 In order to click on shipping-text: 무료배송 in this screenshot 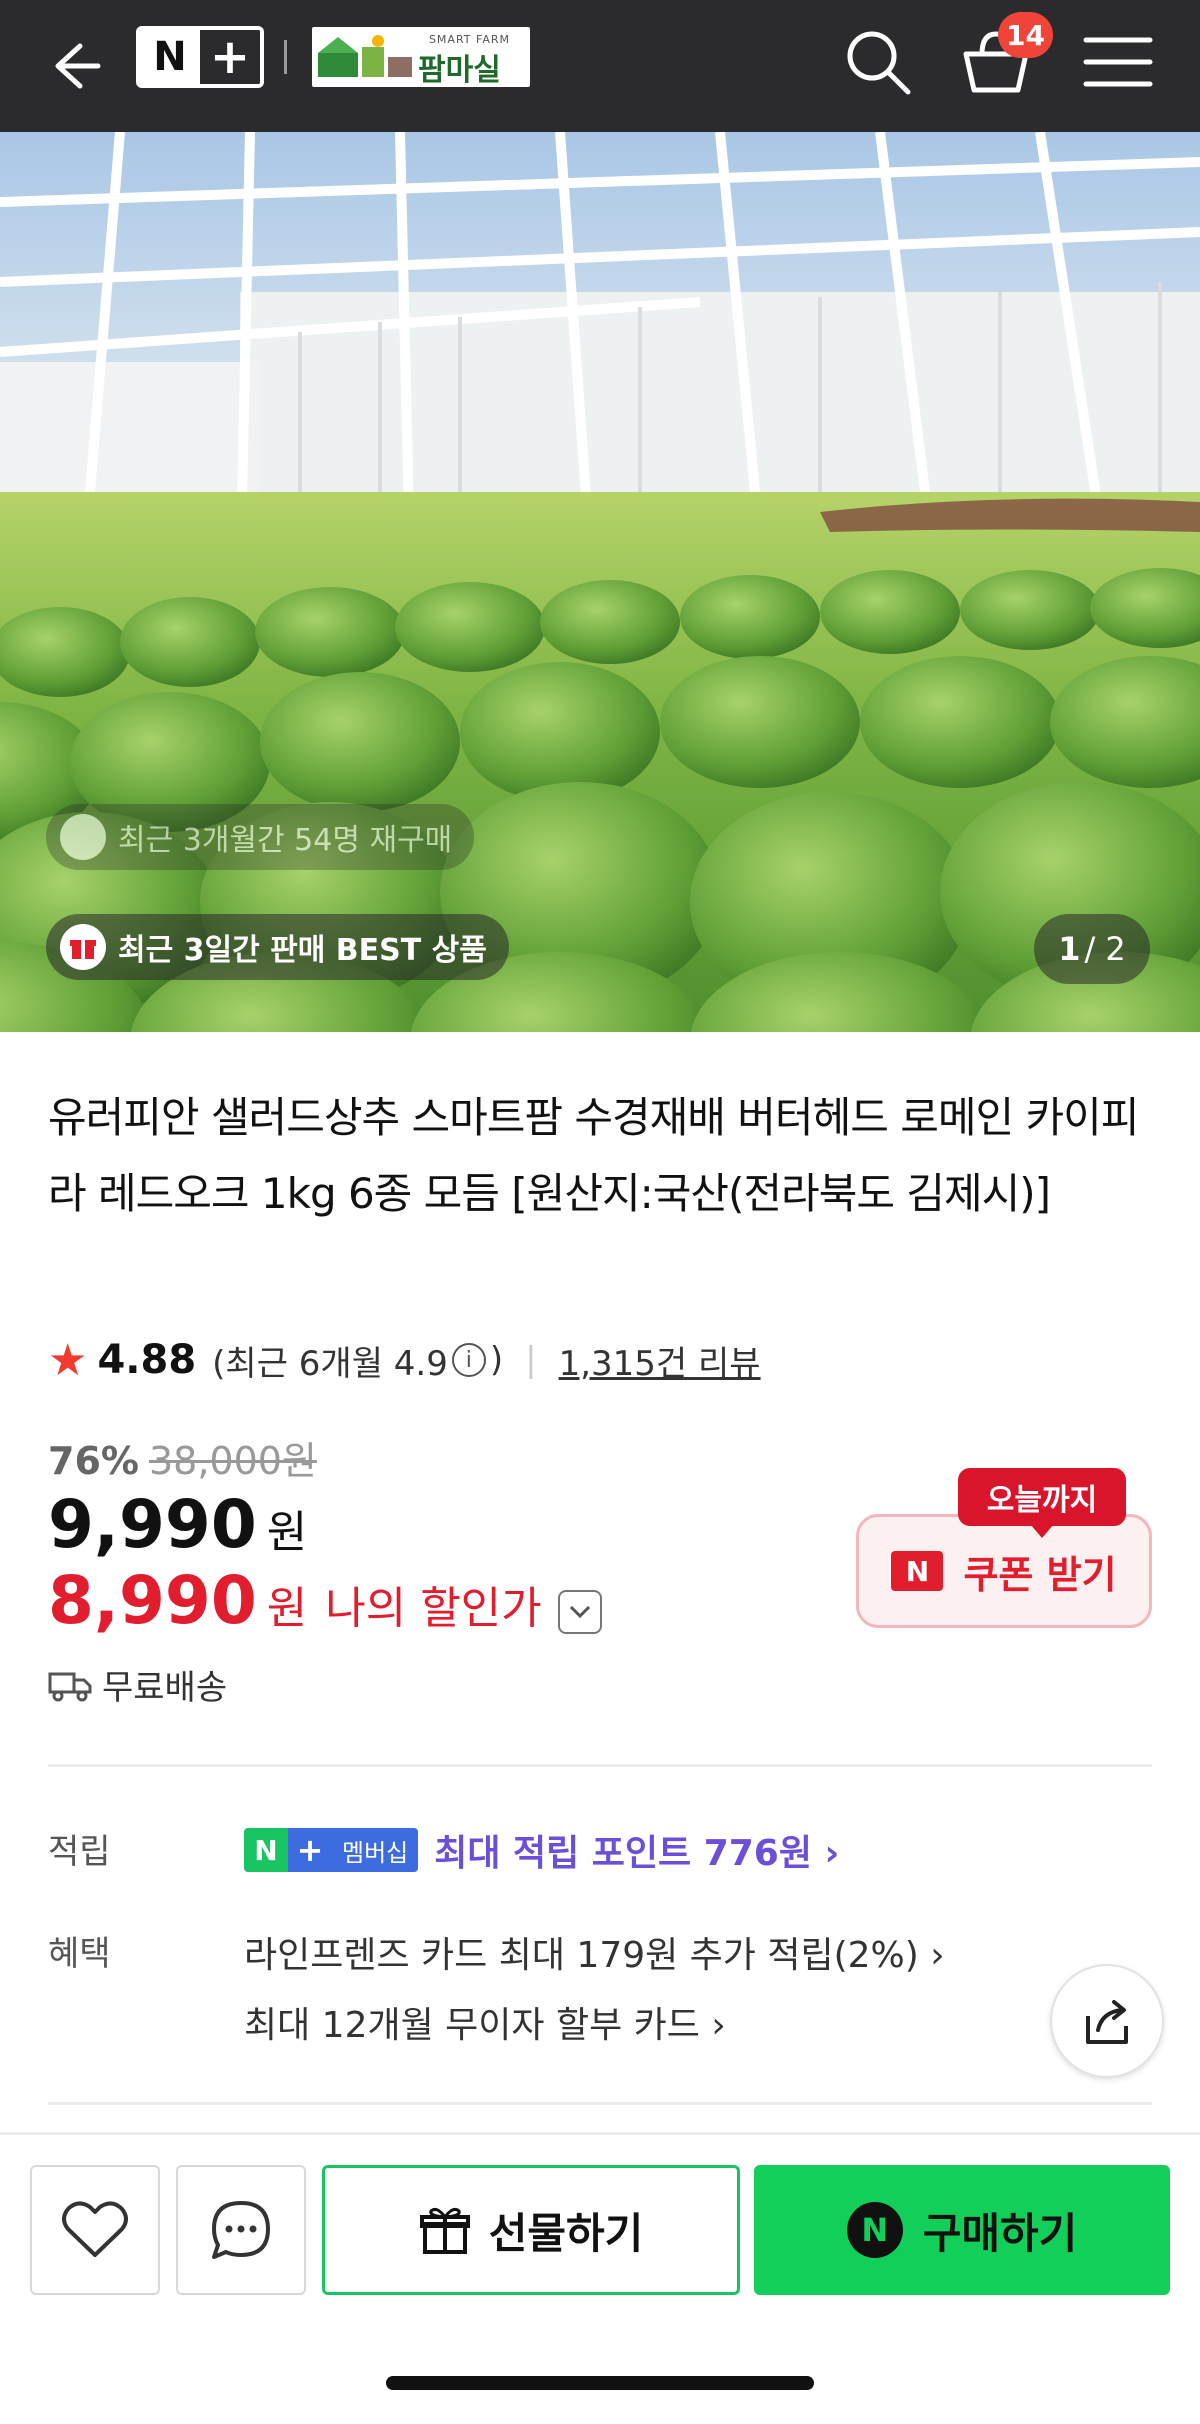, I will do `click(165, 1688)`.